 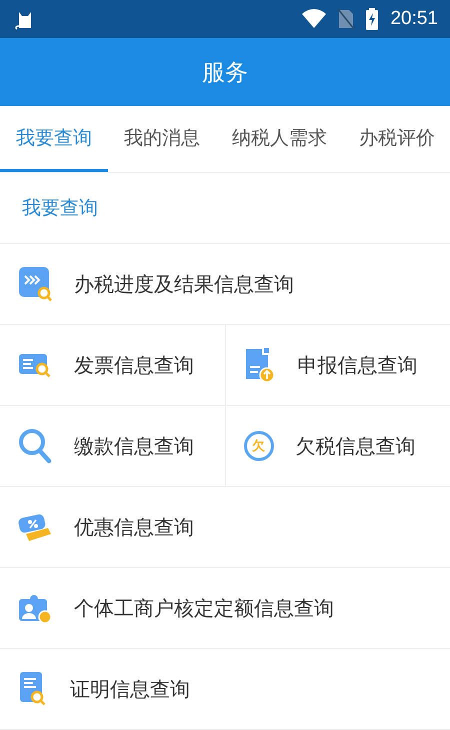 What do you see at coordinates (396, 139) in the screenshot?
I see `tab: 办税评价` at bounding box center [396, 139].